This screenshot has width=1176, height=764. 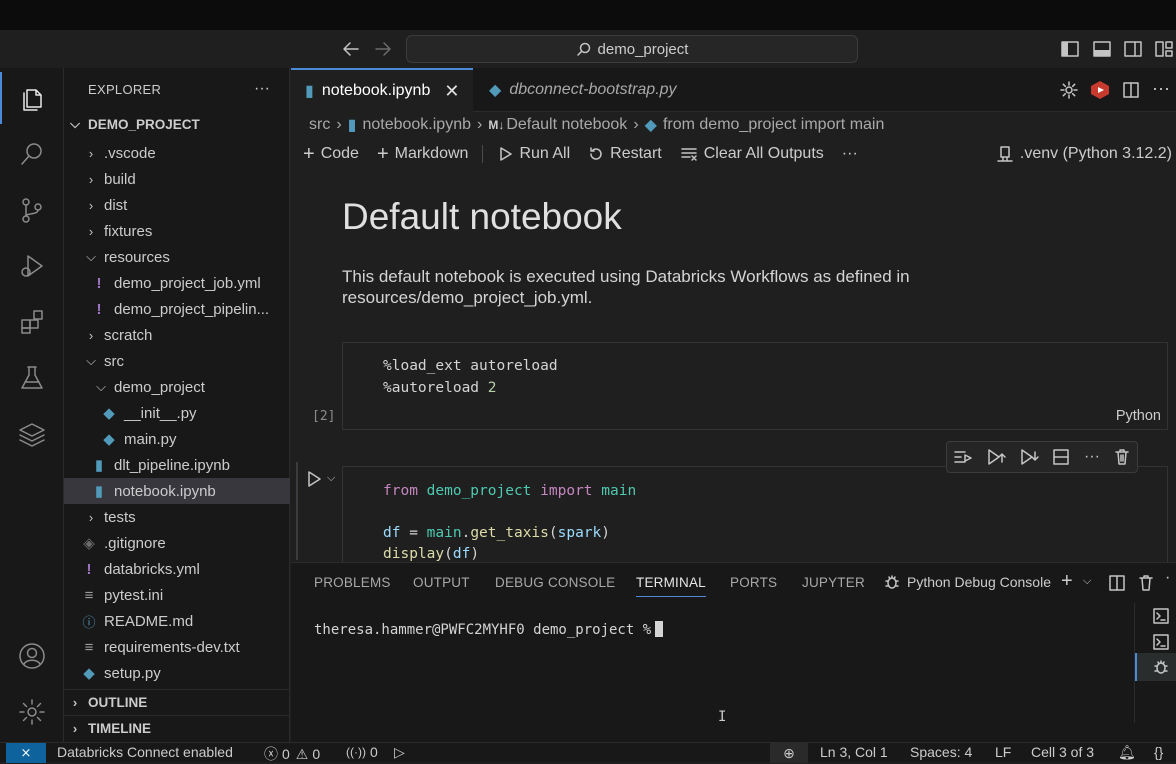 What do you see at coordinates (941, 752) in the screenshot?
I see `indentation: Spaces: 4` at bounding box center [941, 752].